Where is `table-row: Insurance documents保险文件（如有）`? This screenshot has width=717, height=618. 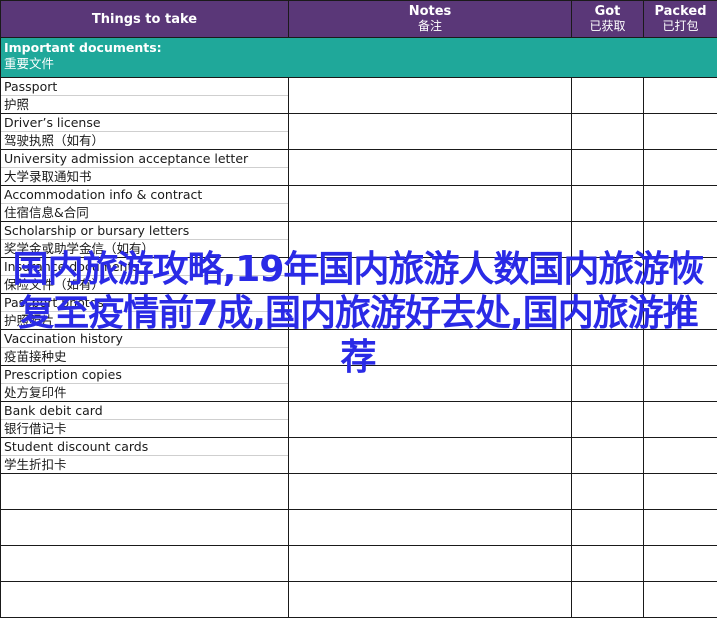 table-row: Insurance documents保险文件（如有） is located at coordinates (359, 276).